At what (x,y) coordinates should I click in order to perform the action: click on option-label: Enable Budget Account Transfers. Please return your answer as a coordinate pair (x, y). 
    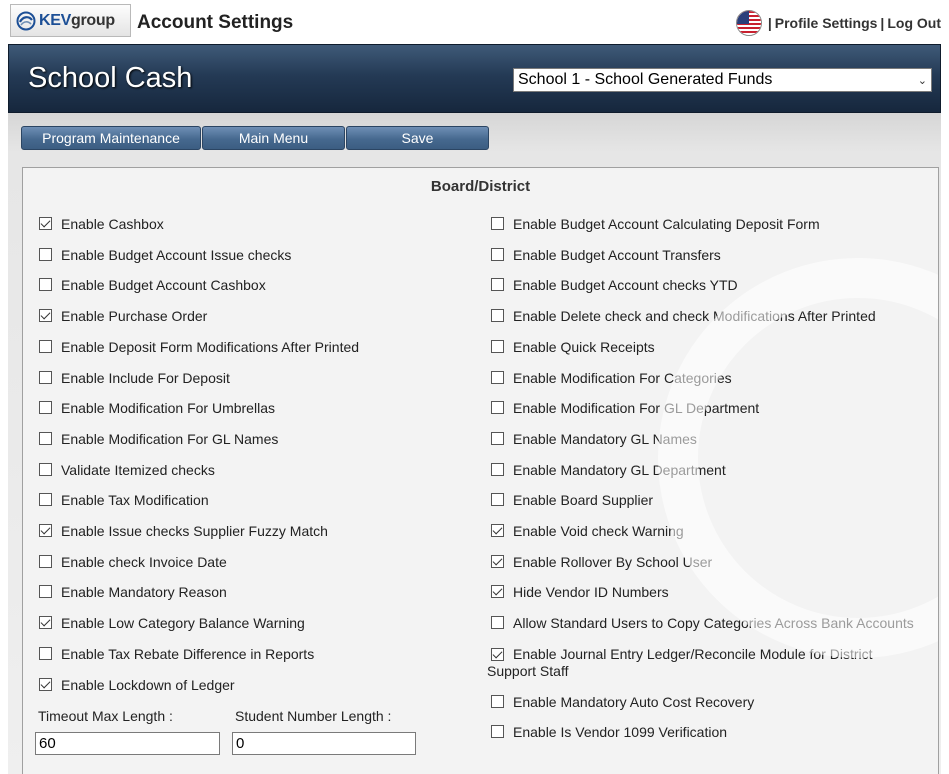
    Looking at the image, I should click on (617, 255).